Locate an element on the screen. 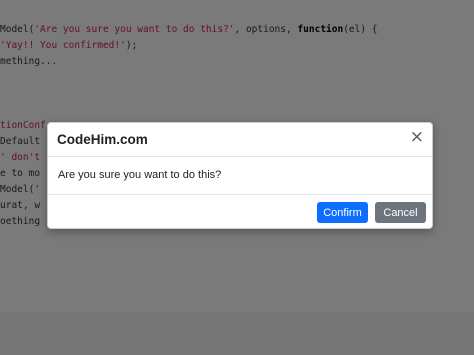 The width and height of the screenshot is (474, 355). modal-message: Are you sure you want to do this? is located at coordinates (140, 175).